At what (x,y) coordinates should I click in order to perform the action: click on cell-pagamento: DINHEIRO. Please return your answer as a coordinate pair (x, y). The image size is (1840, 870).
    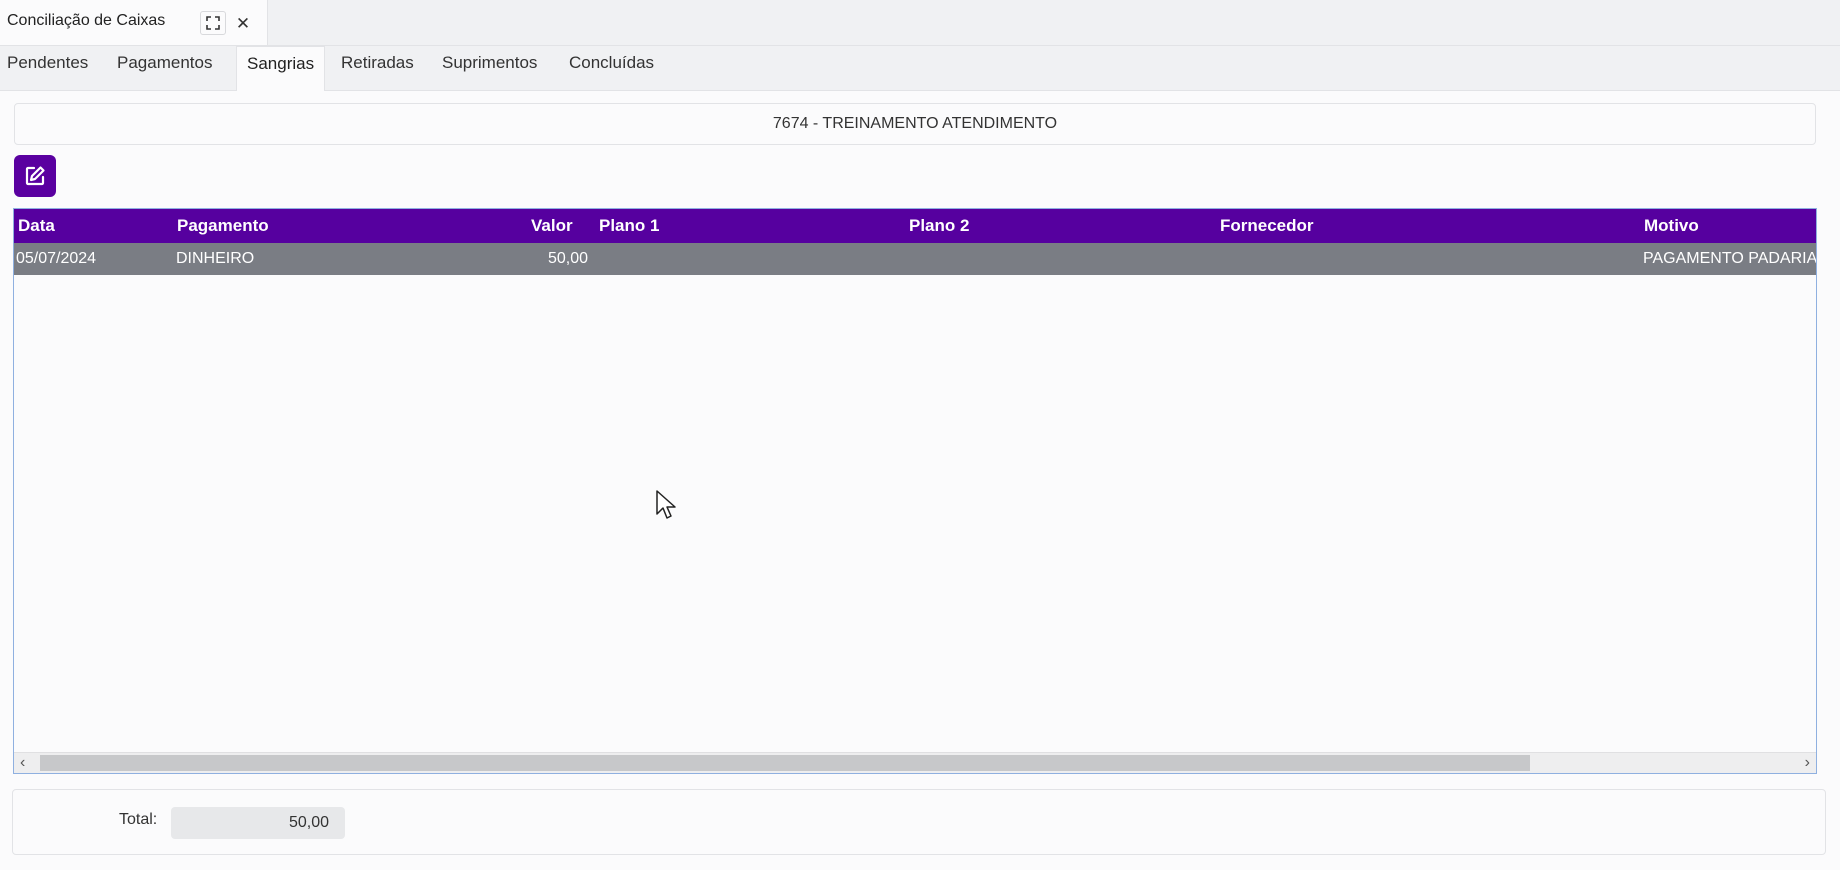
    Looking at the image, I should click on (215, 258).